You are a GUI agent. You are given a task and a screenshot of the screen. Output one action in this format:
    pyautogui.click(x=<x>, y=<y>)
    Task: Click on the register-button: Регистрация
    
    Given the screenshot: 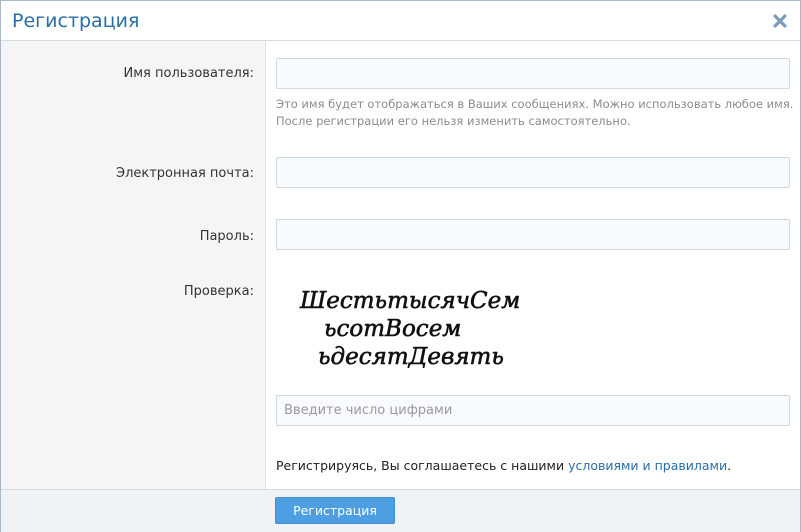 What is the action you would take?
    pyautogui.click(x=335, y=510)
    